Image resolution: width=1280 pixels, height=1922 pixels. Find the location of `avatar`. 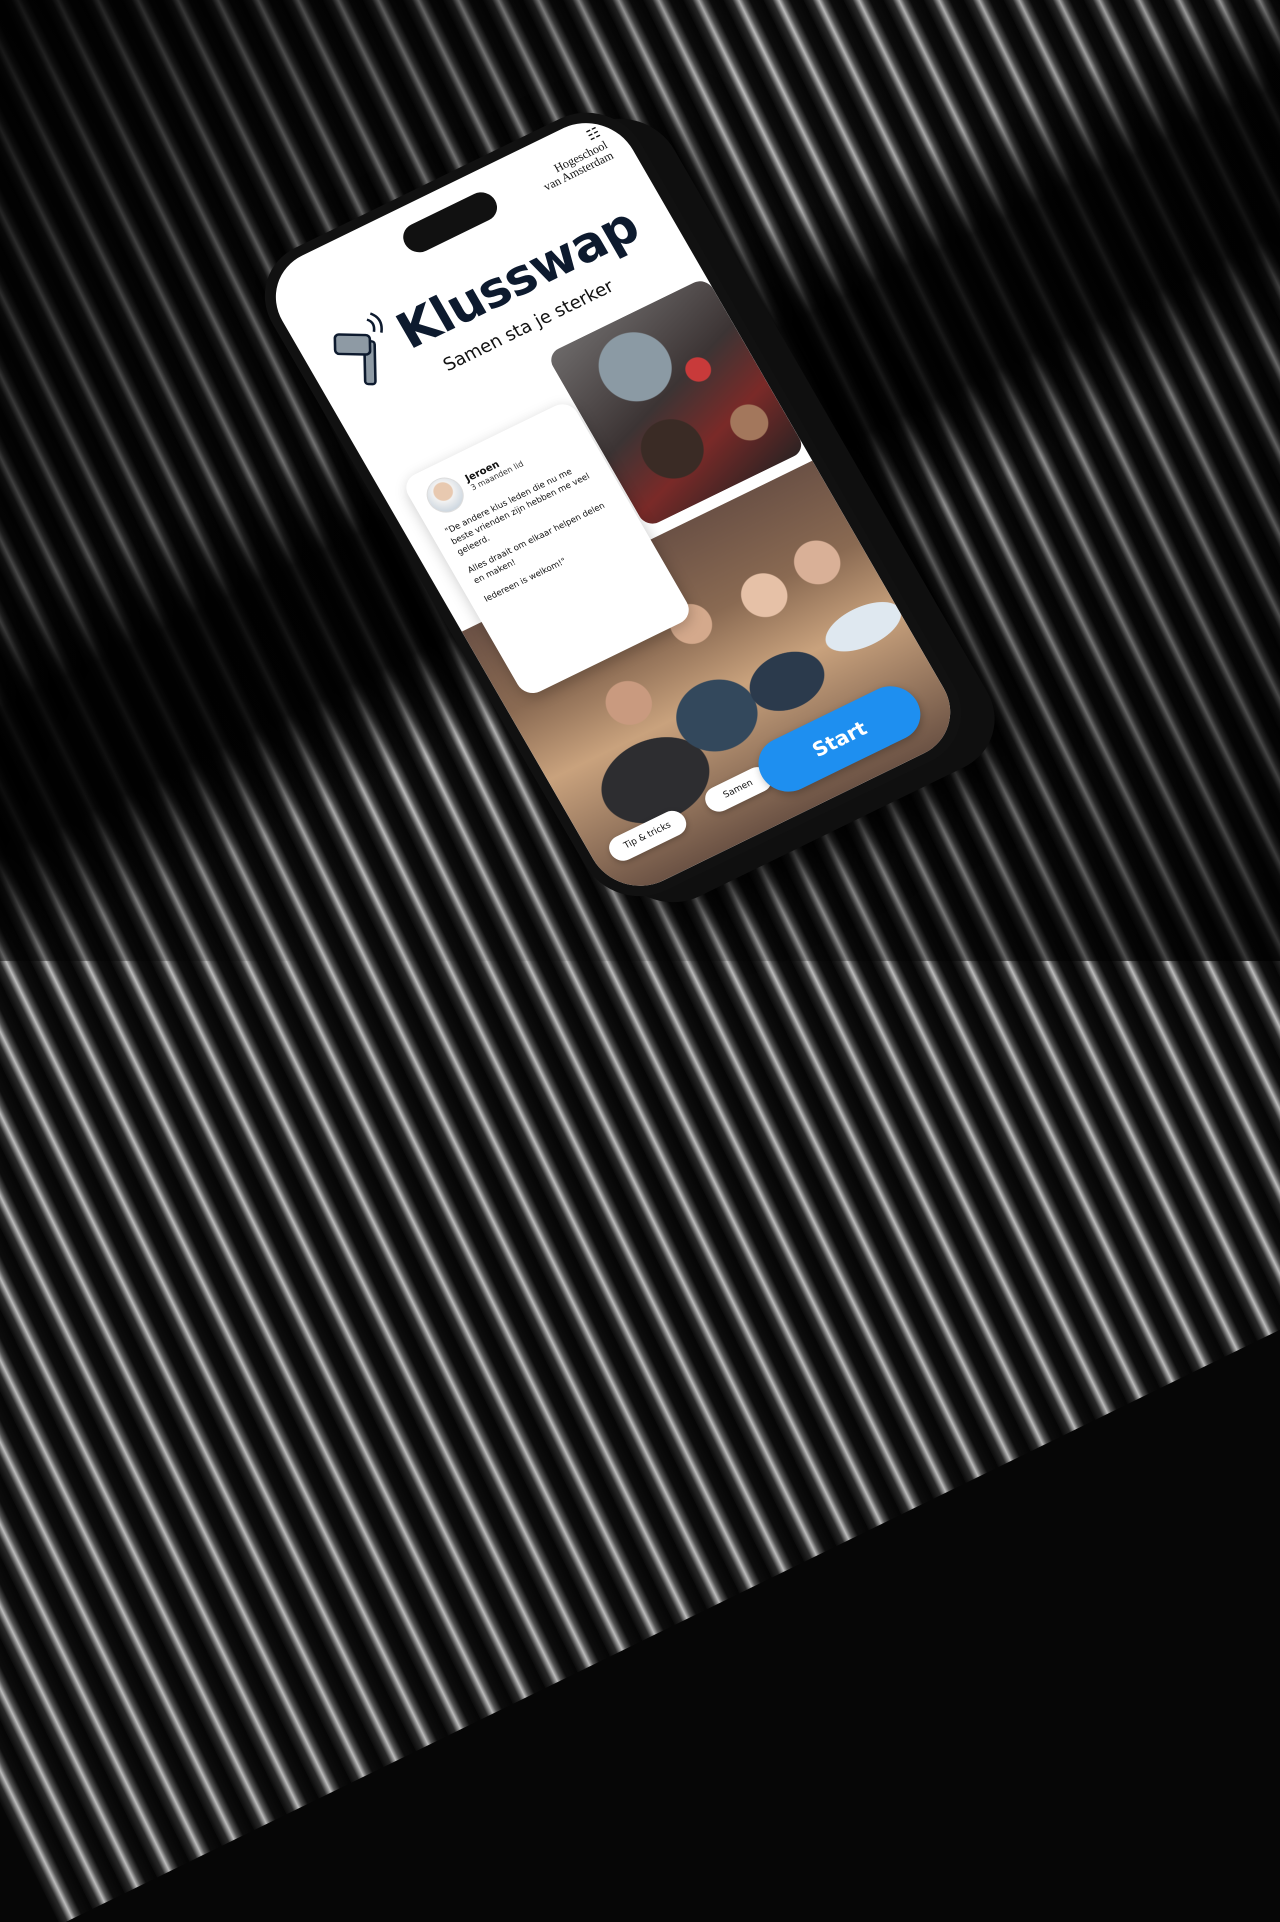

avatar is located at coordinates (445, 495).